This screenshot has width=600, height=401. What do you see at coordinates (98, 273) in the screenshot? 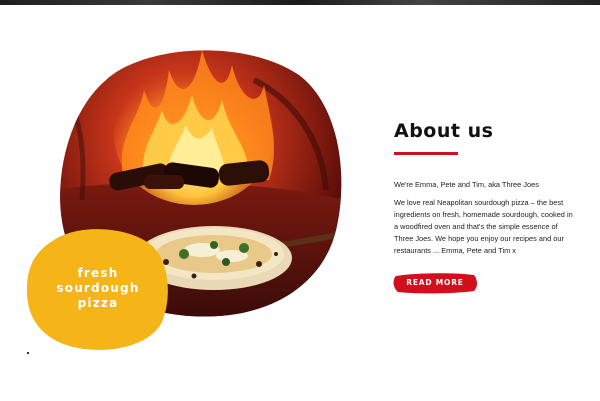
I see `badge-line-fresh: fresh` at bounding box center [98, 273].